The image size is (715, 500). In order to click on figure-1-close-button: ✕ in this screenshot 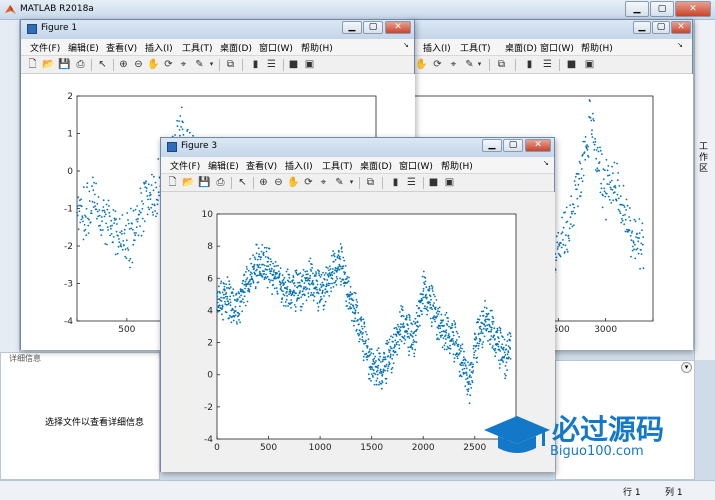, I will do `click(398, 27)`.